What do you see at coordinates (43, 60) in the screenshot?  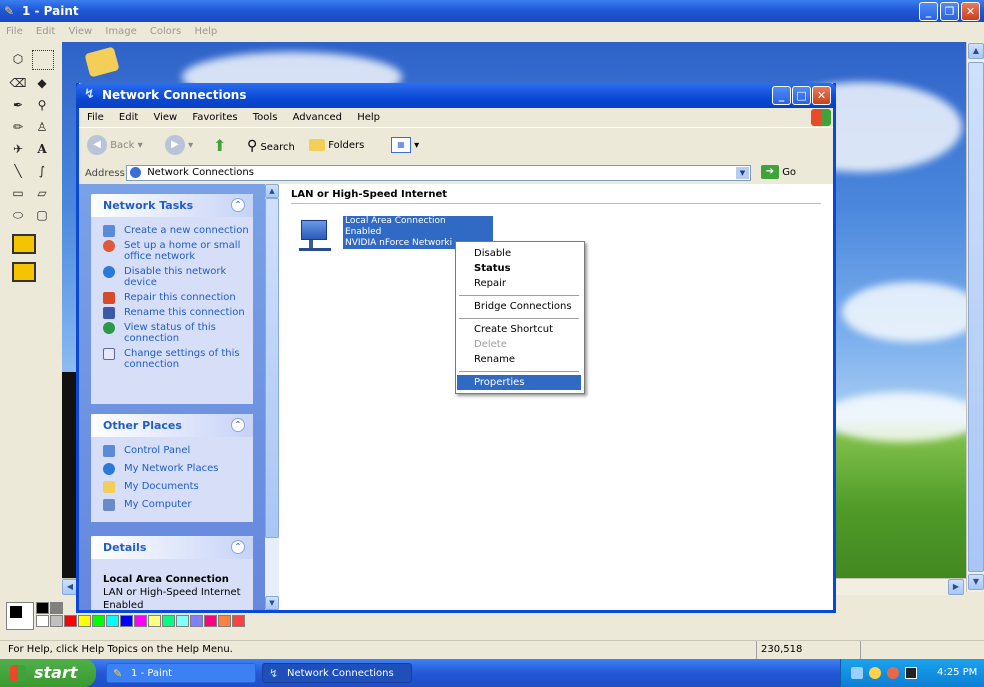 I see `rect-select-icon` at bounding box center [43, 60].